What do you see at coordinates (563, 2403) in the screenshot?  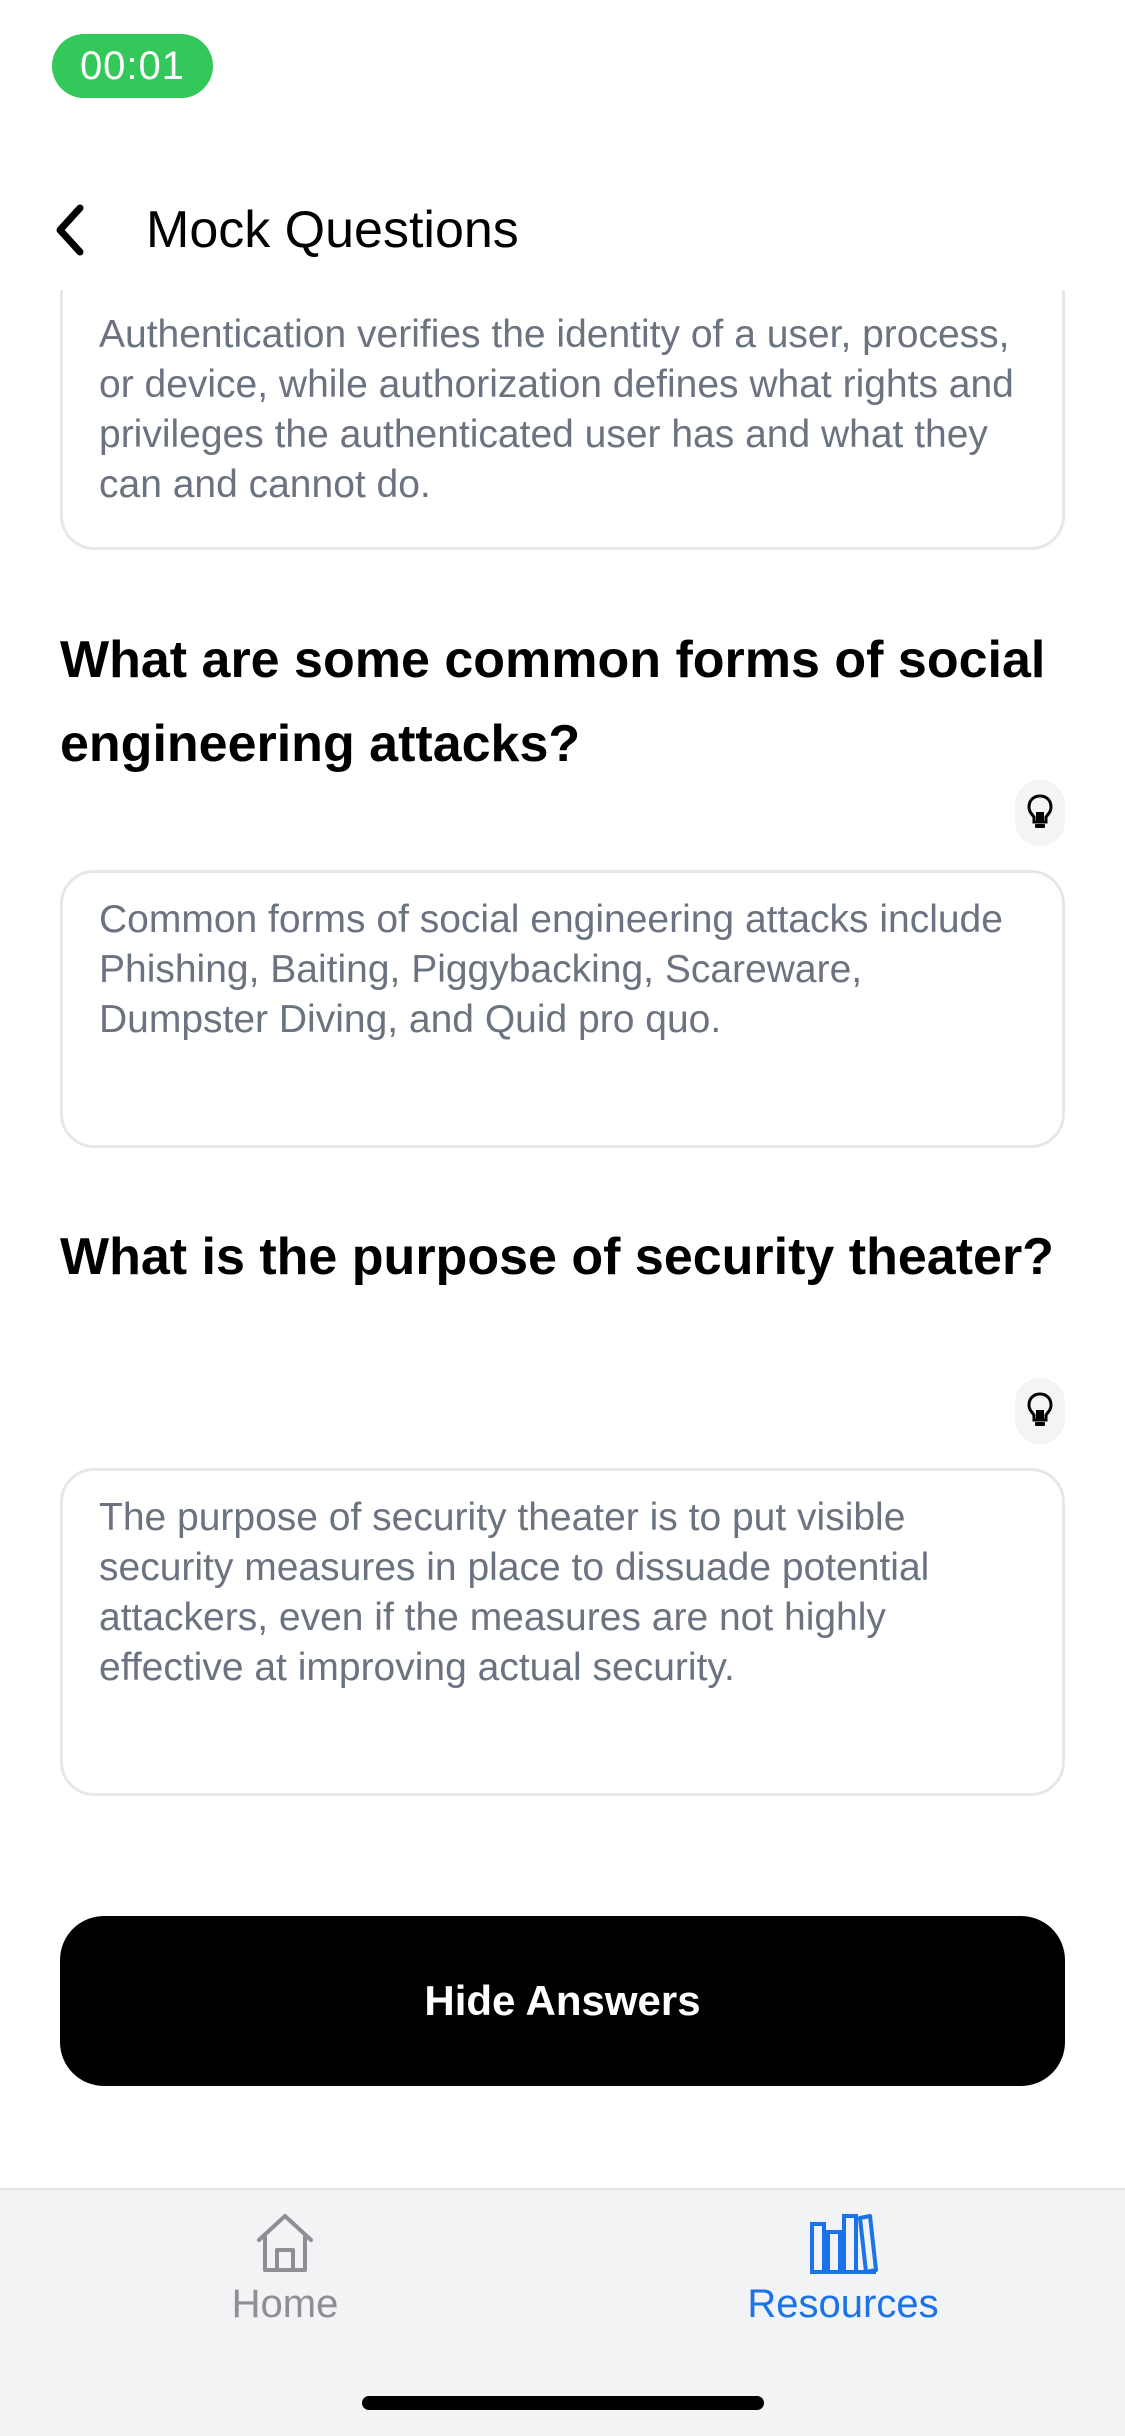 I see `home-indicator` at bounding box center [563, 2403].